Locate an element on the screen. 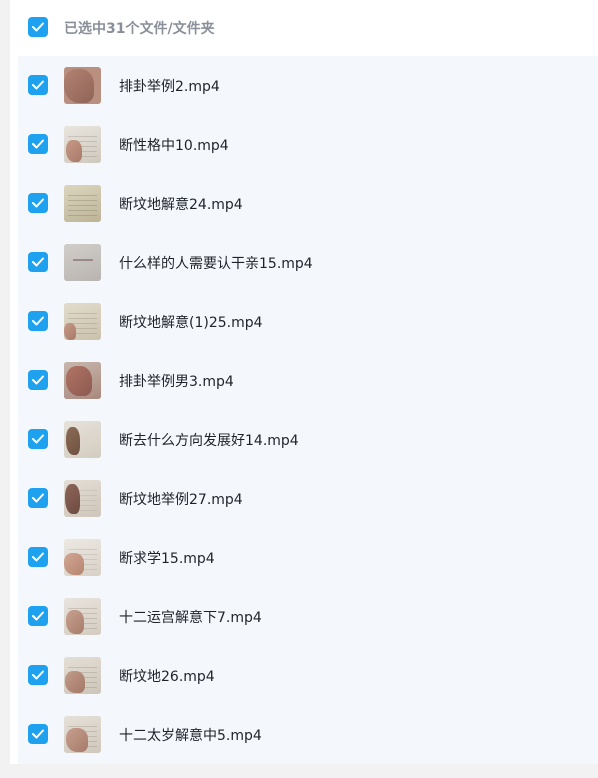 The width and height of the screenshot is (598, 778). file-name: 排卦举例2.mp4 is located at coordinates (169, 86).